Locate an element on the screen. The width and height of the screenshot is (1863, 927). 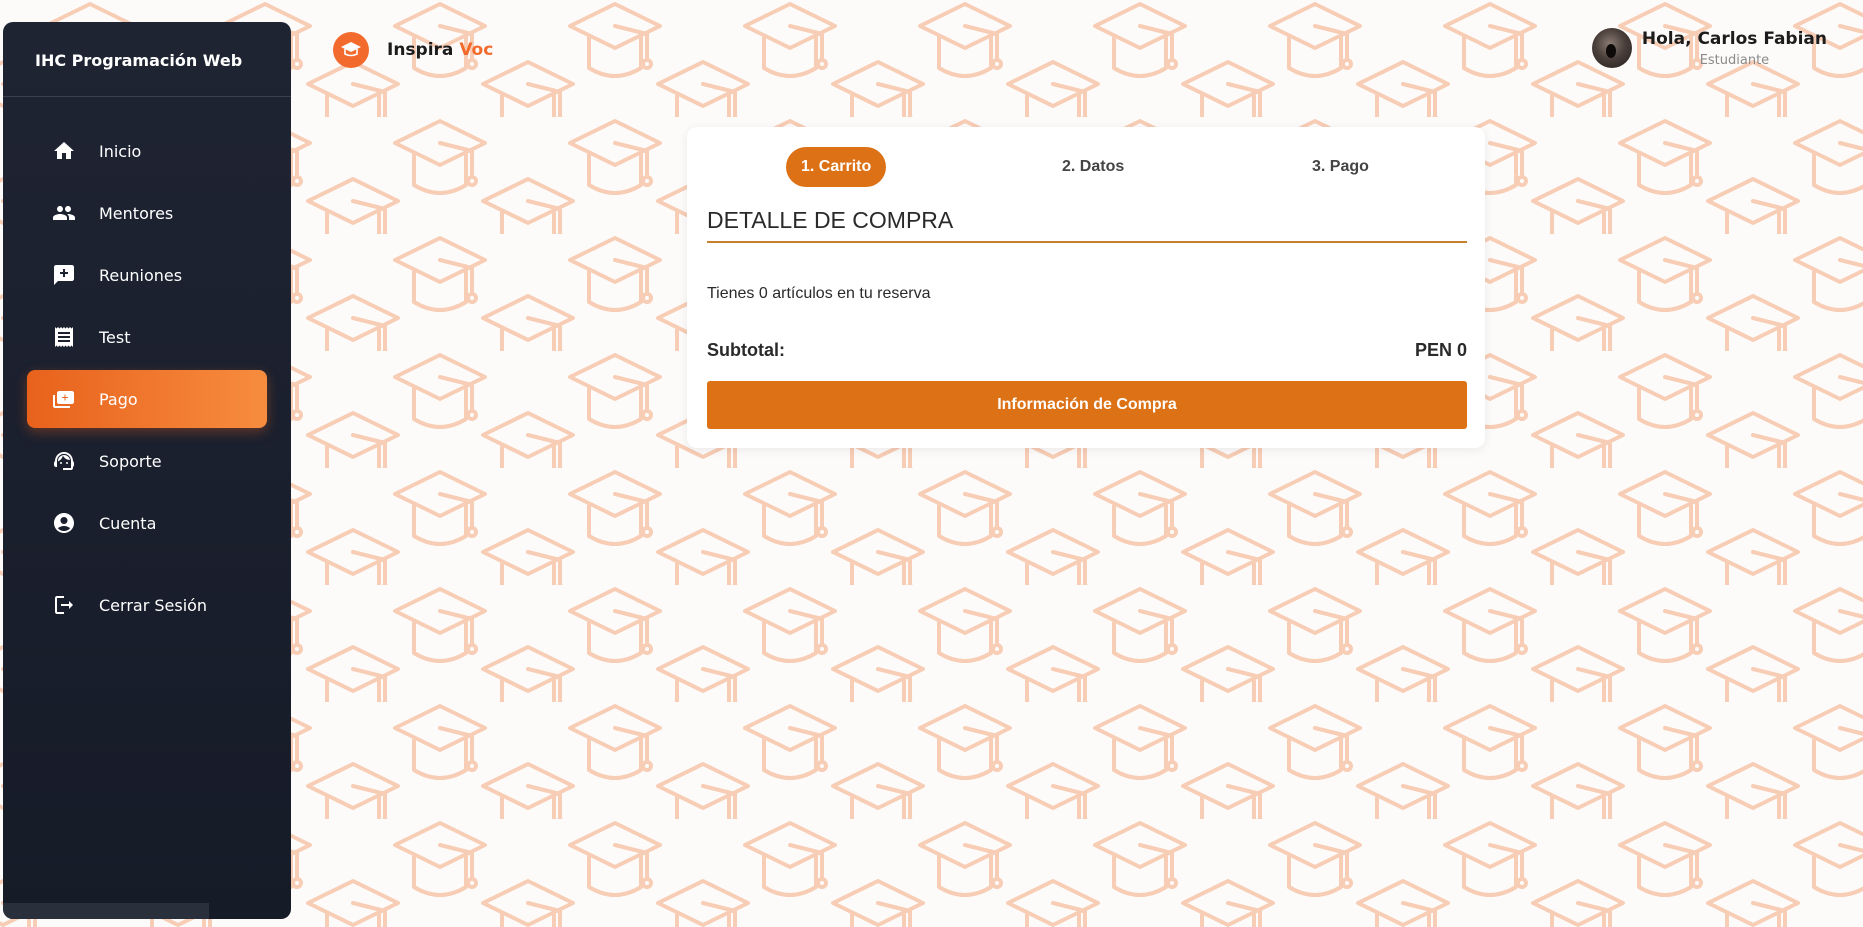
cart-count-text: Tienes 0 artículos en tu reserva is located at coordinates (819, 293).